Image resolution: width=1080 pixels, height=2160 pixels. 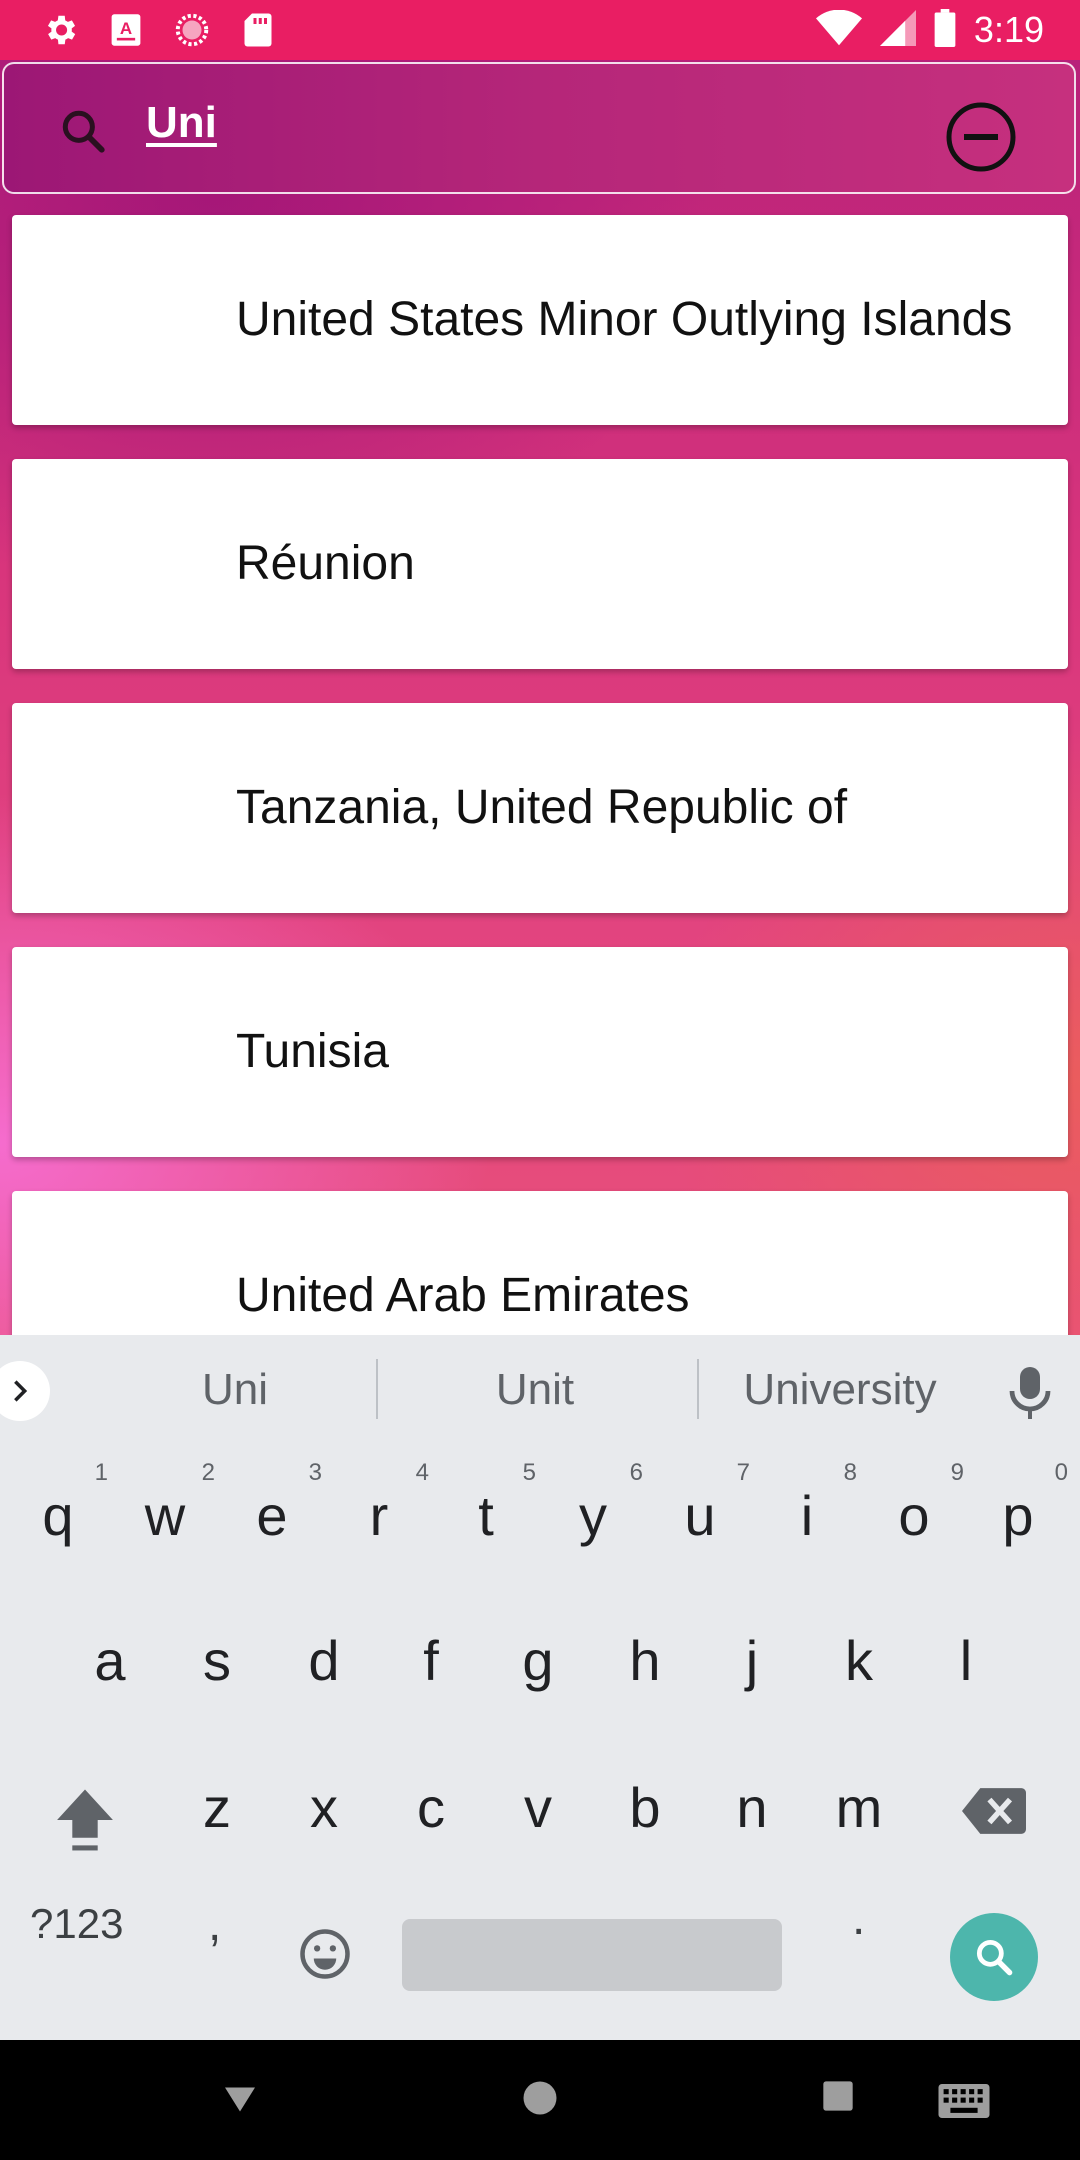 I want to click on key-hint: 2, so click(x=208, y=1472).